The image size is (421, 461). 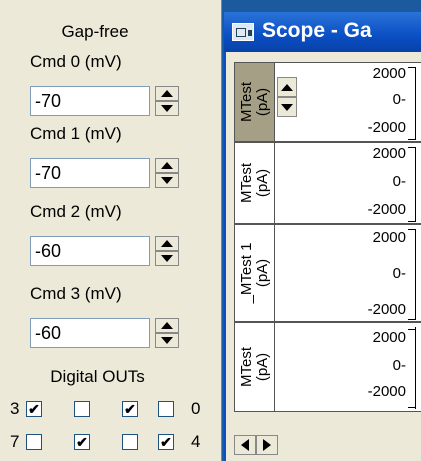 I want to click on cmd2-down-button, so click(x=167, y=258).